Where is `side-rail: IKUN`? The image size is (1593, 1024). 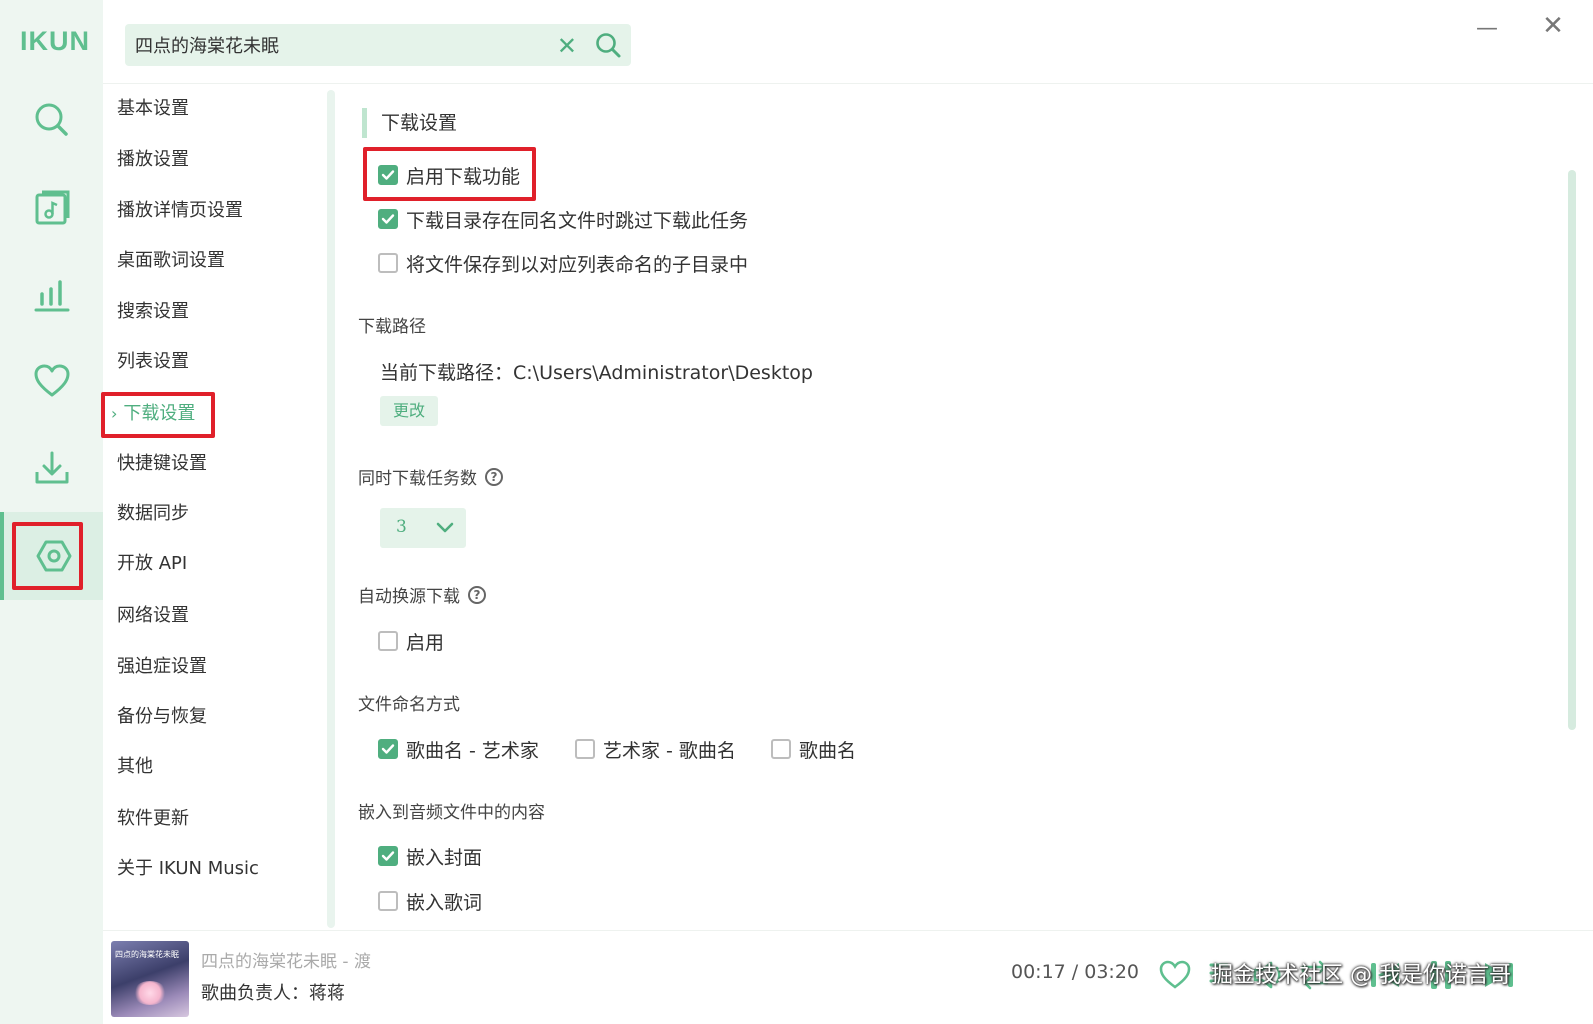
side-rail: IKUN is located at coordinates (51, 512).